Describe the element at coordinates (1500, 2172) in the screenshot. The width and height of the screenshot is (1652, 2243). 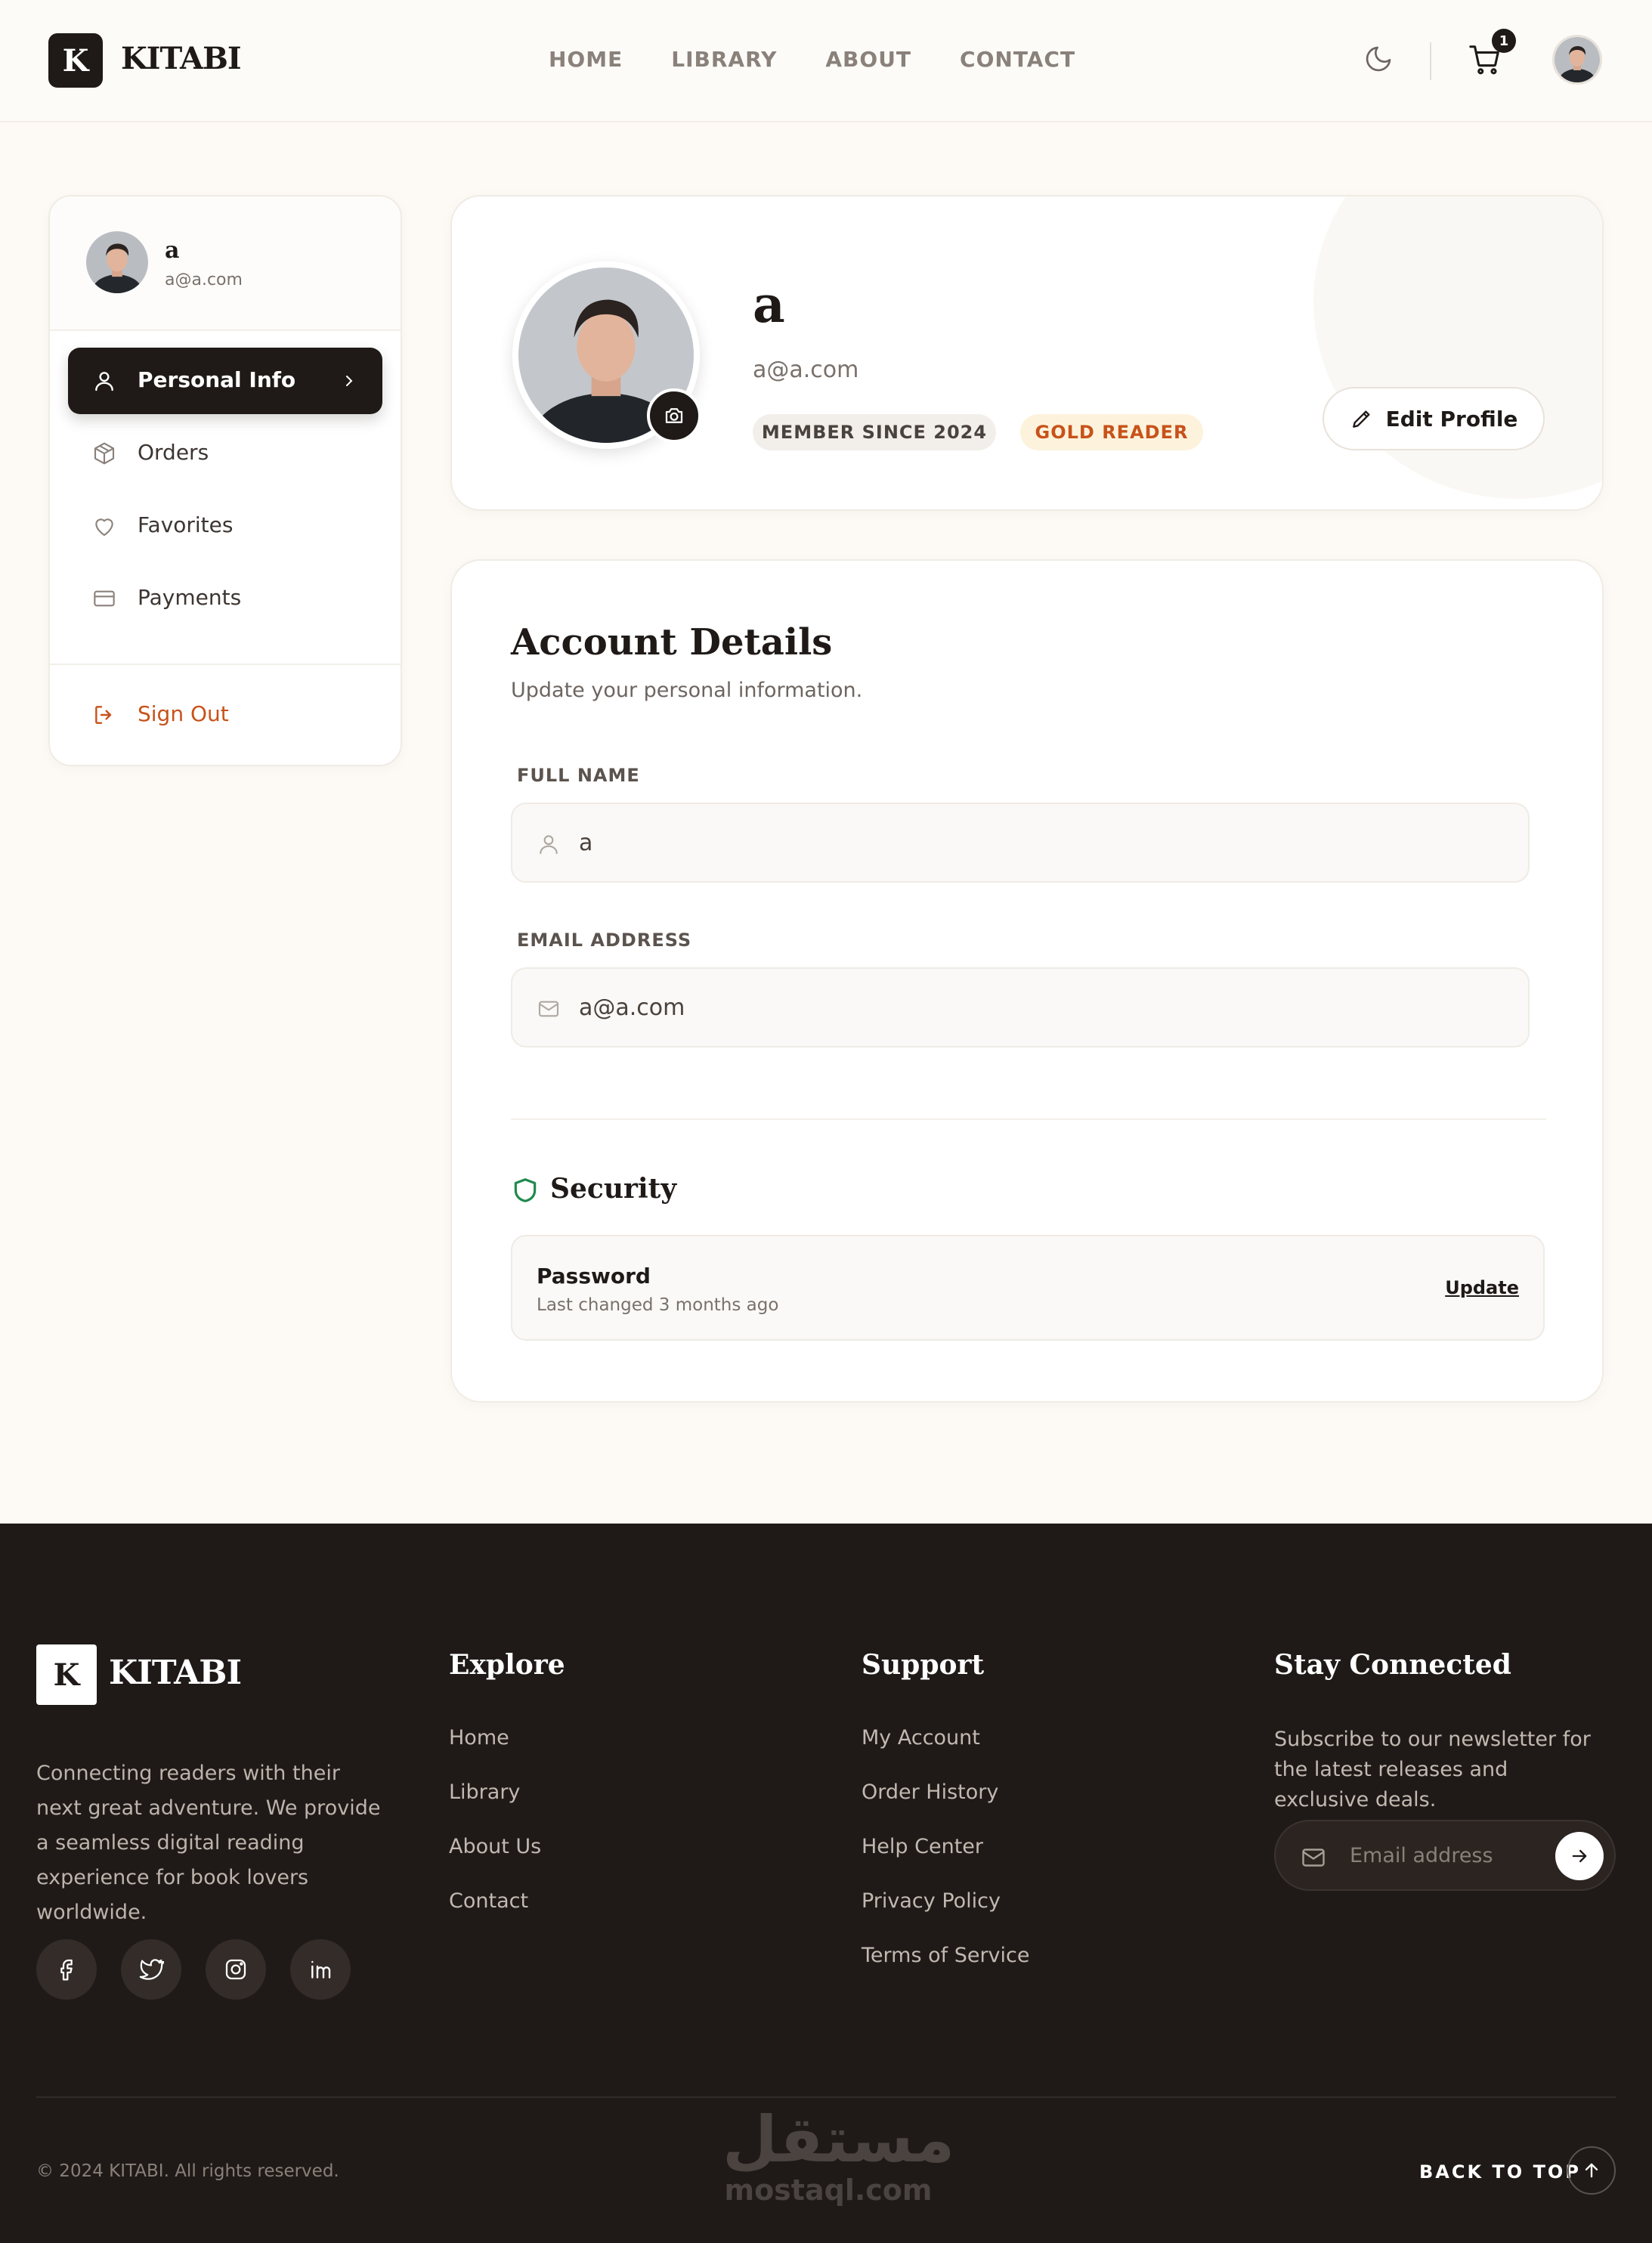
I see `back-to-top-label: BACK TO TOP` at that location.